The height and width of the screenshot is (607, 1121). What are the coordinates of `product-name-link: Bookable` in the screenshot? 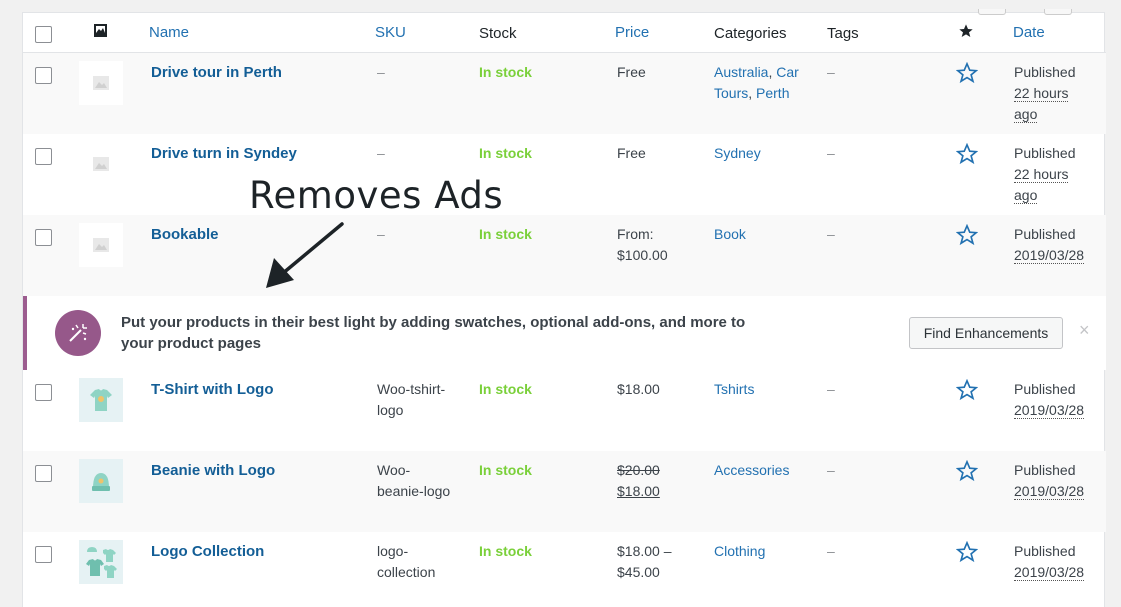 It's located at (185, 234).